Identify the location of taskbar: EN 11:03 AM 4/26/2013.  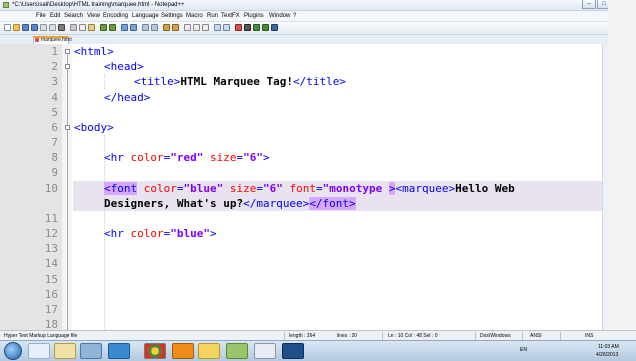
(318, 350).